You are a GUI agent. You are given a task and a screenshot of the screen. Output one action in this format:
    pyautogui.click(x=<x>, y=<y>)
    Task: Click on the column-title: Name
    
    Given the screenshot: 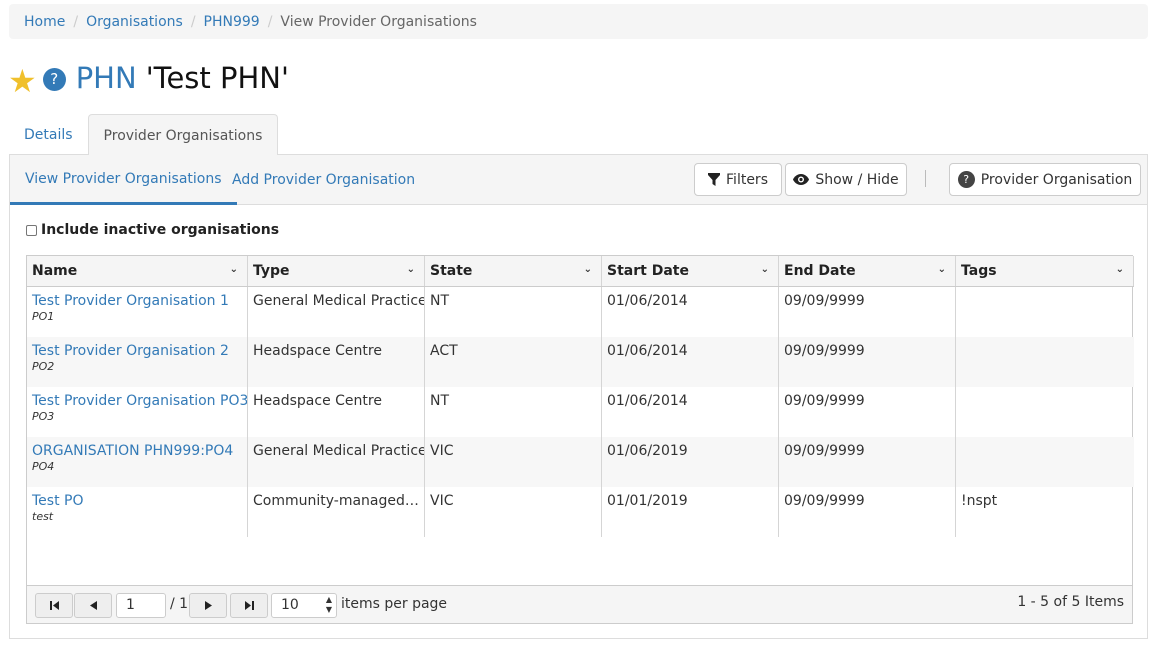 What is the action you would take?
    pyautogui.click(x=55, y=271)
    